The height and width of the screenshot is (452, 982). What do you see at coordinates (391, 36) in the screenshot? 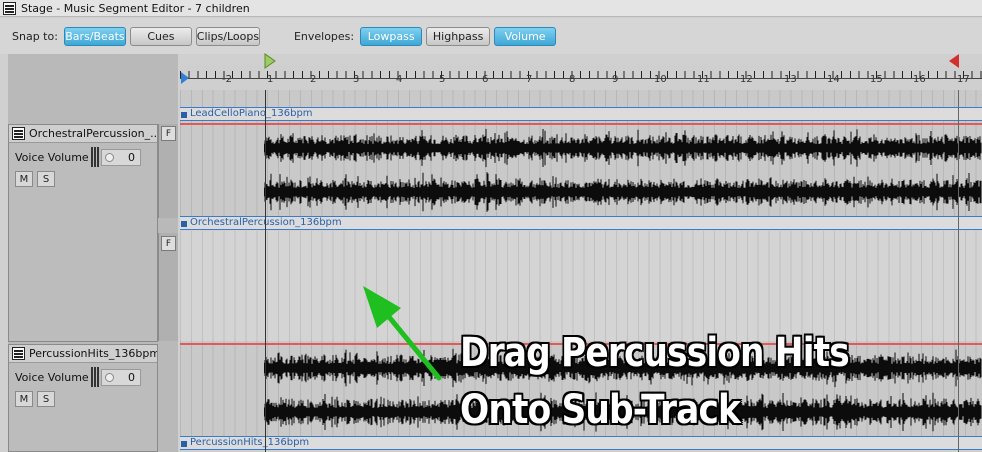
I see `envelope-lowpass-button: Lowpass` at bounding box center [391, 36].